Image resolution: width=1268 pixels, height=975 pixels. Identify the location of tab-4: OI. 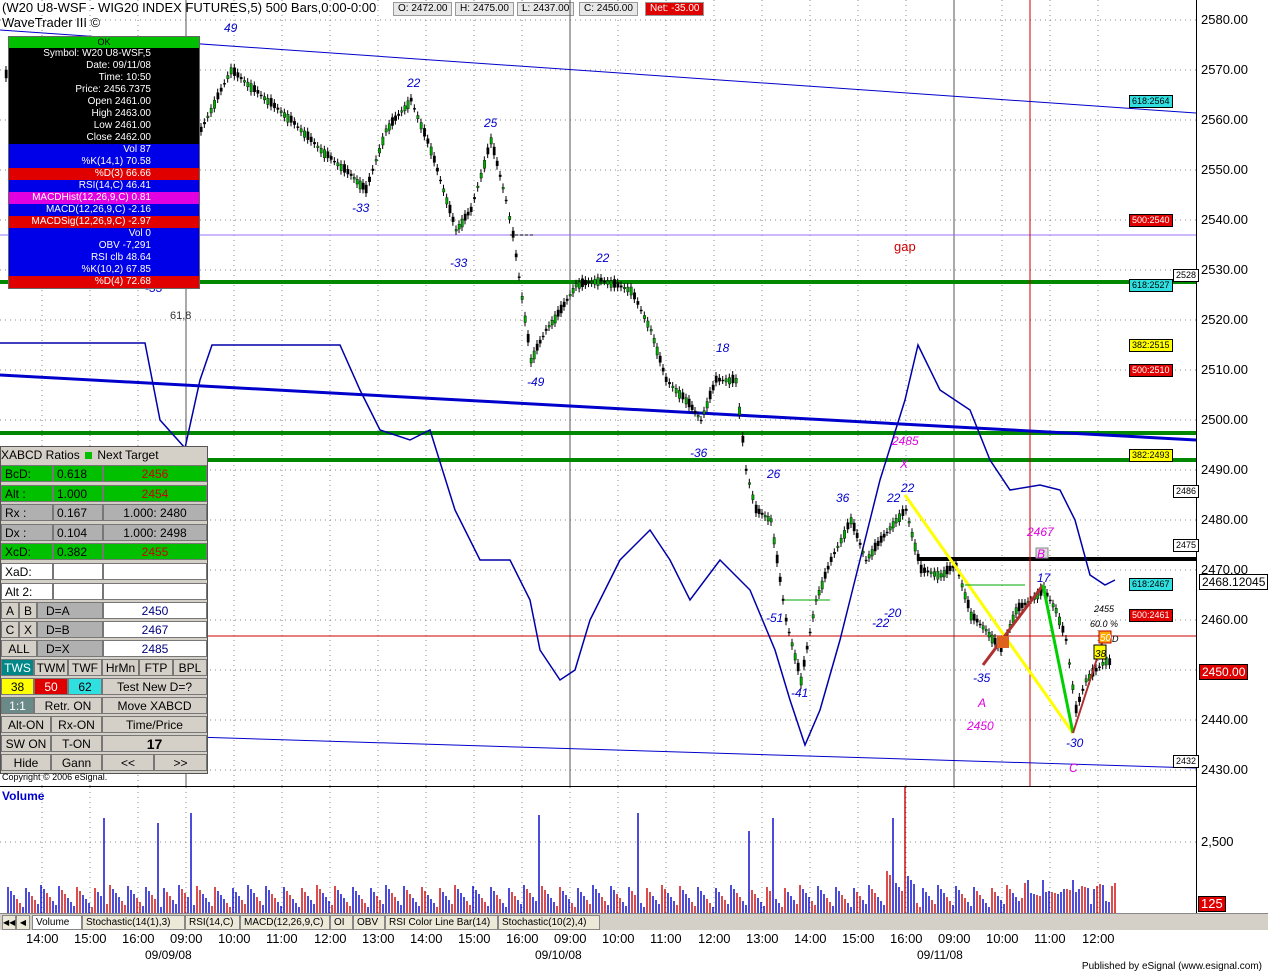
(341, 922).